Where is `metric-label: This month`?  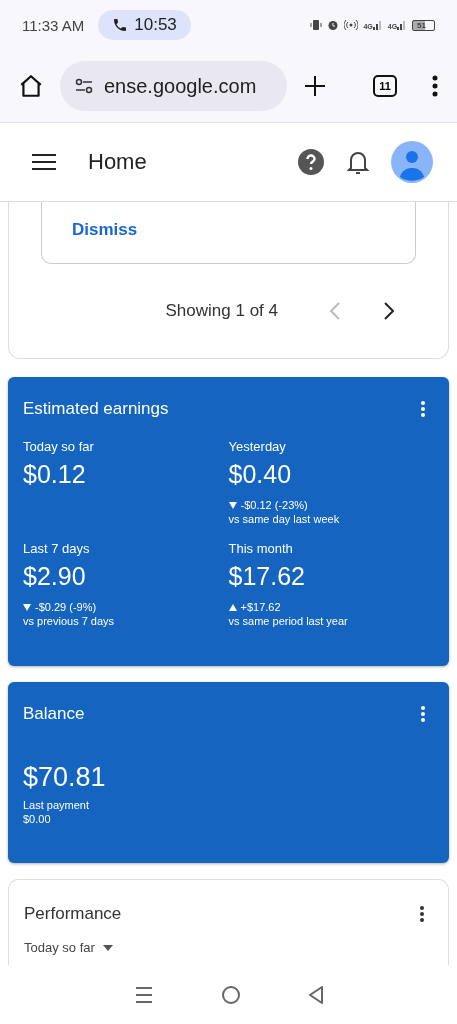 metric-label: This month is located at coordinates (261, 548).